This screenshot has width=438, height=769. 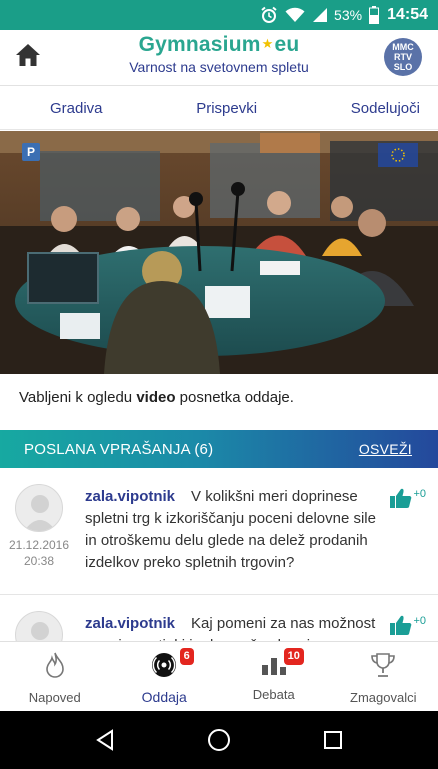 I want to click on home-nav-button, so click(x=219, y=740).